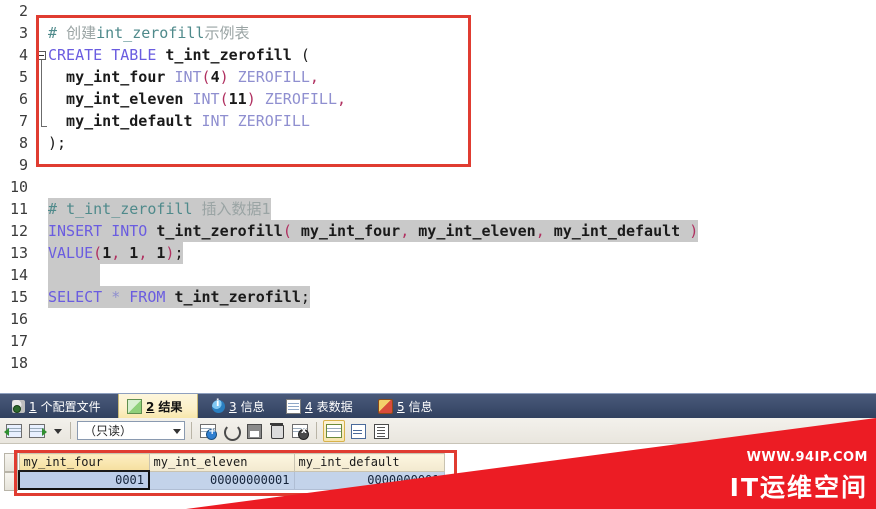 The width and height of the screenshot is (876, 509). I want to click on text-view-icon, so click(381, 431).